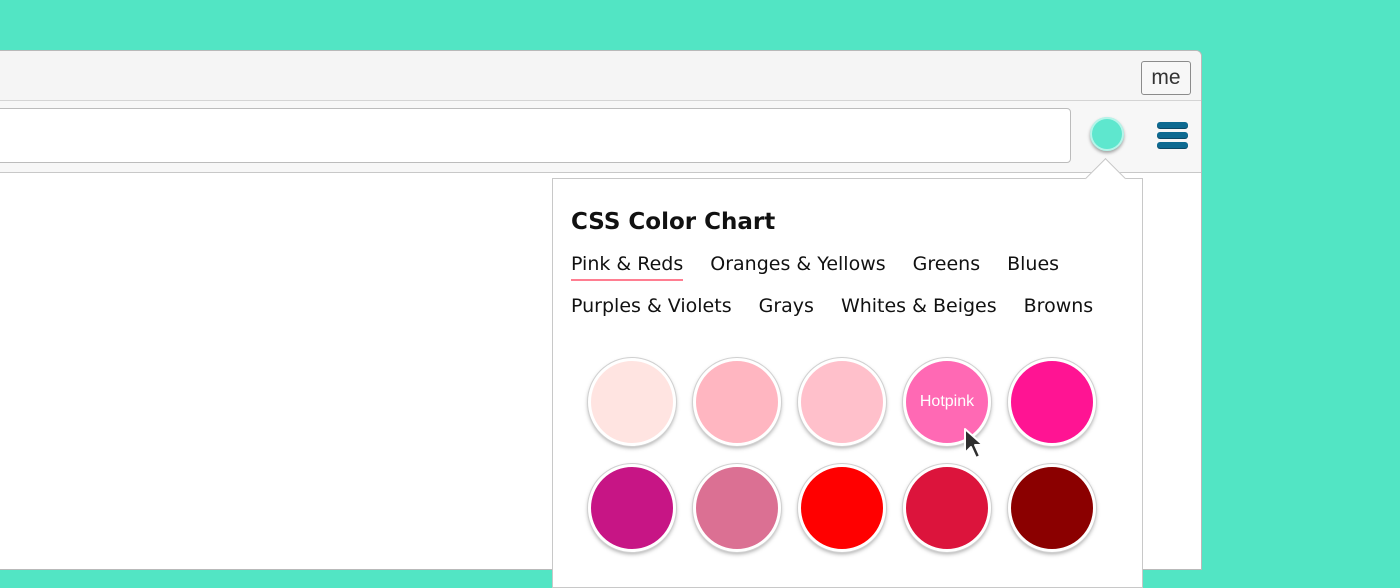  What do you see at coordinates (1166, 78) in the screenshot?
I see `profile-button: me` at bounding box center [1166, 78].